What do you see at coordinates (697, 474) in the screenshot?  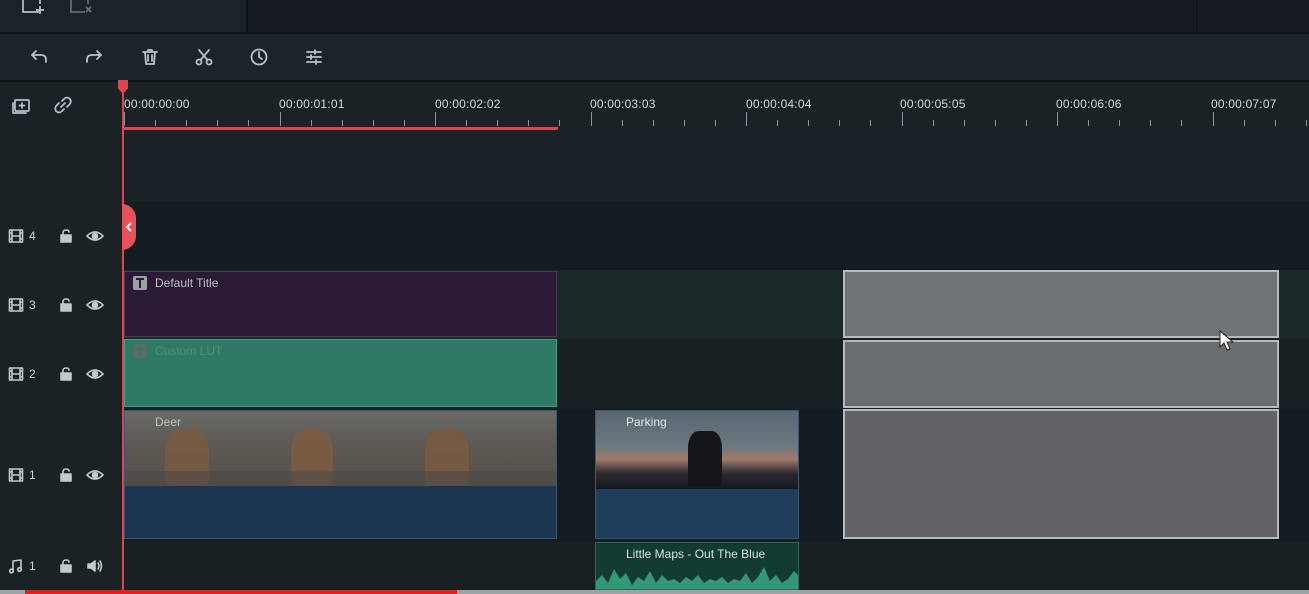 I see `clip-parking: Parking` at bounding box center [697, 474].